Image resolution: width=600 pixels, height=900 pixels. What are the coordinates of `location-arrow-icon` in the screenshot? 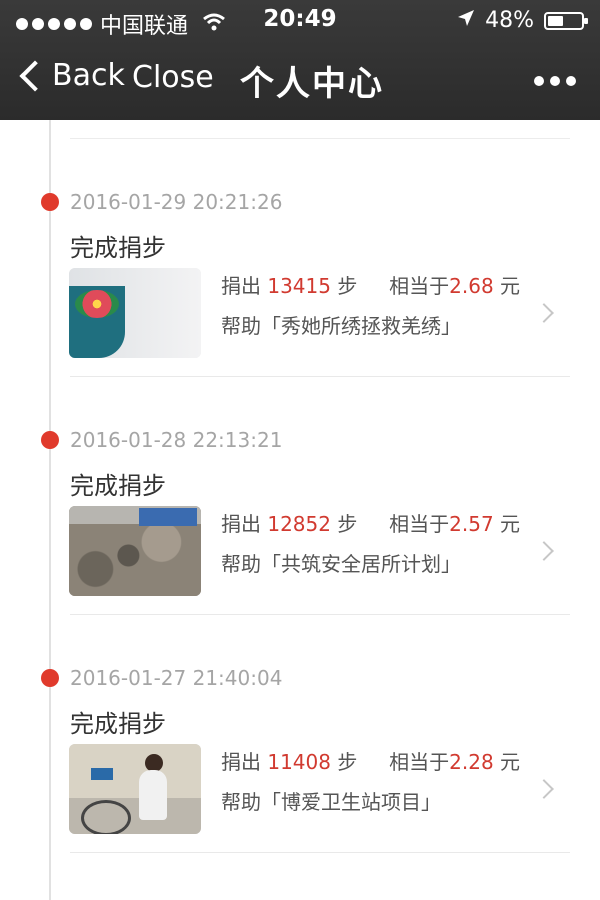 It's located at (466, 20).